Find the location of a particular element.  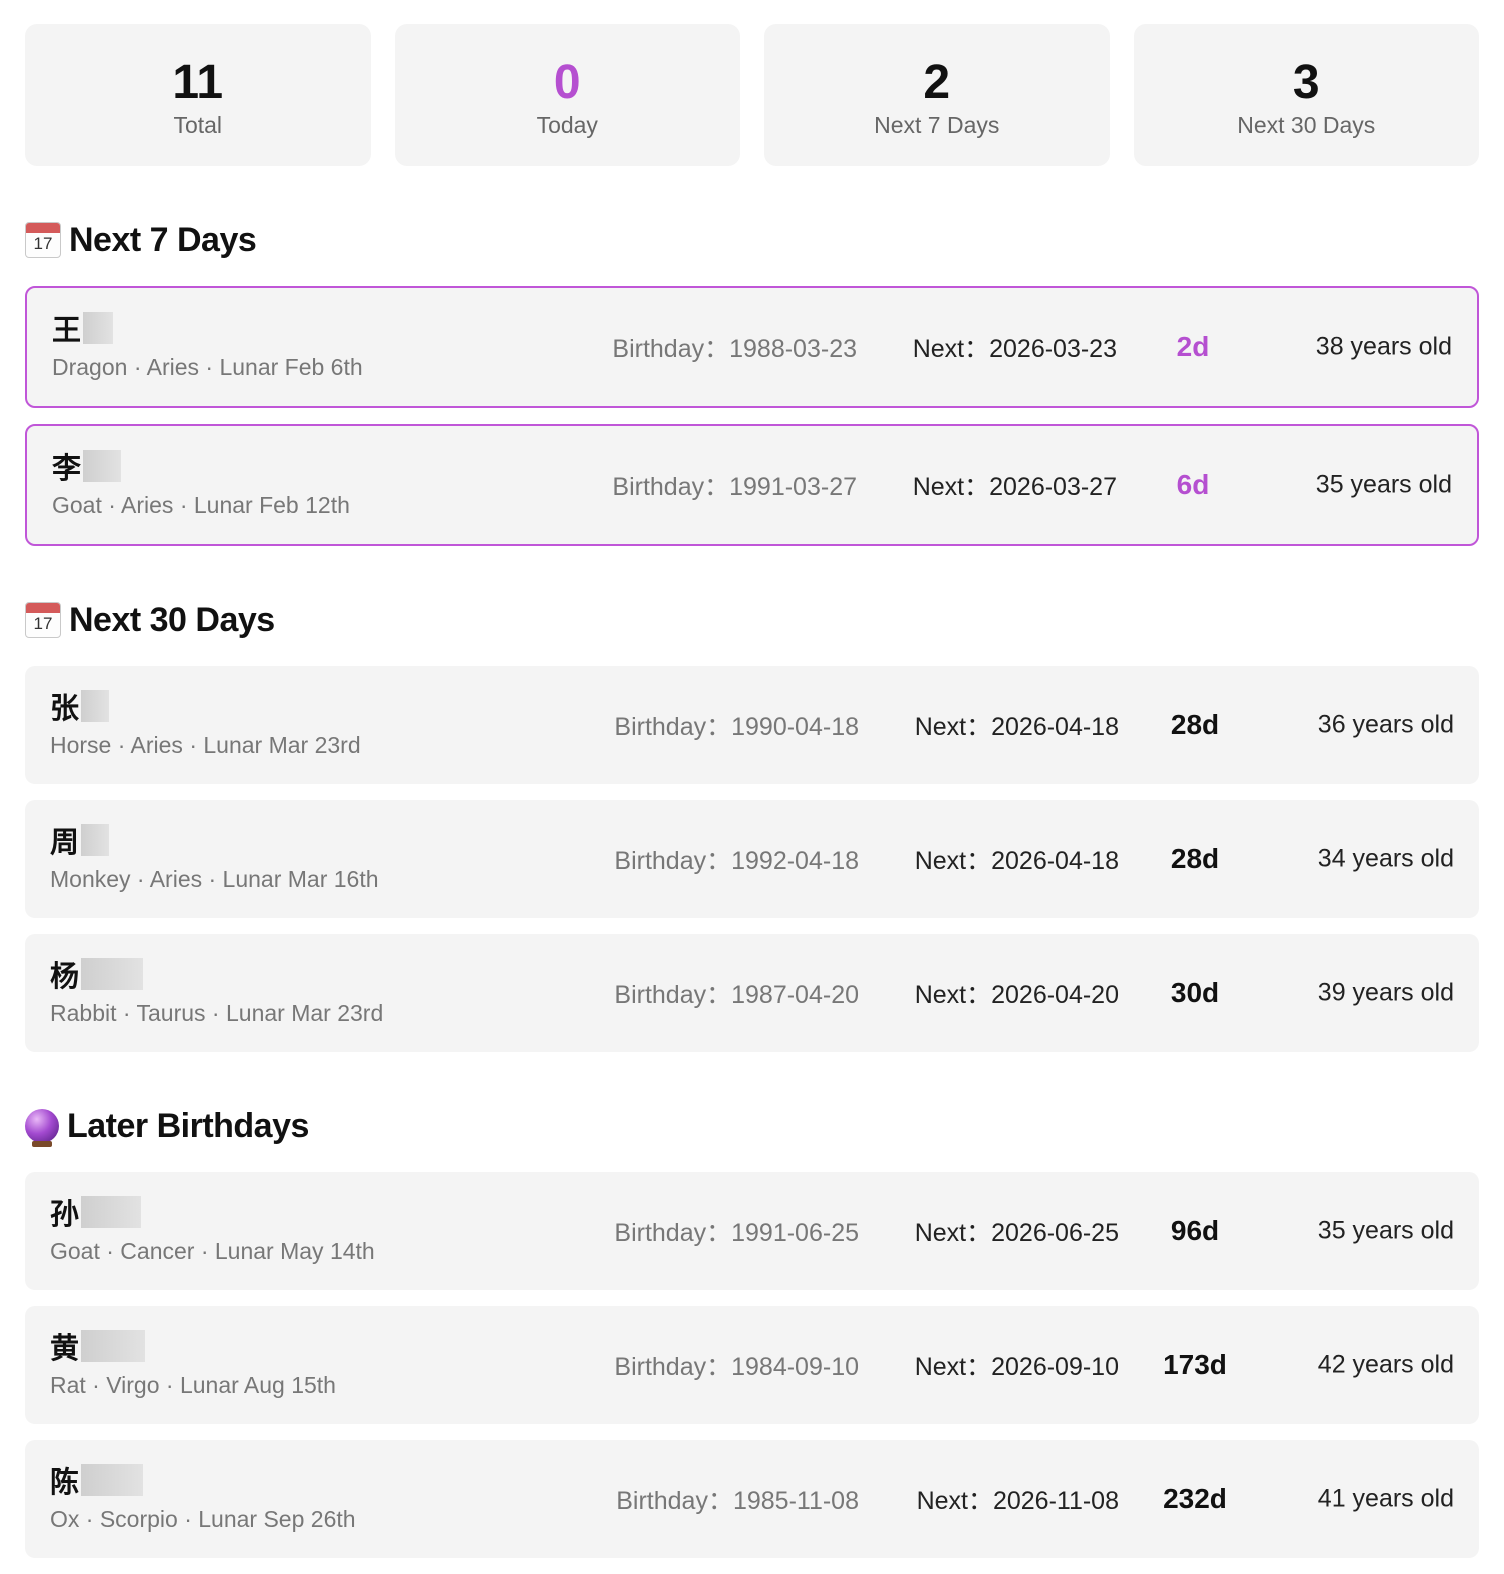

birthday-date: Birthday：1991-03-27 is located at coordinates (734, 487).